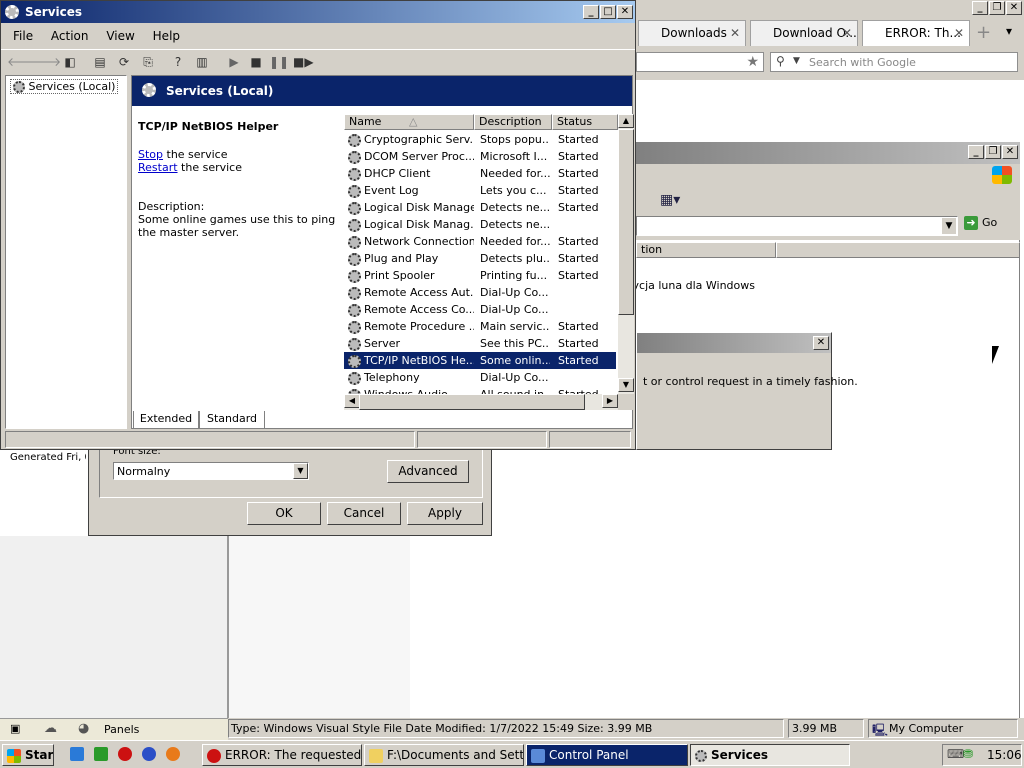 The height and width of the screenshot is (768, 1024). What do you see at coordinates (480, 258) in the screenshot?
I see `table-row: Plug and Play Detects plu... Started` at bounding box center [480, 258].